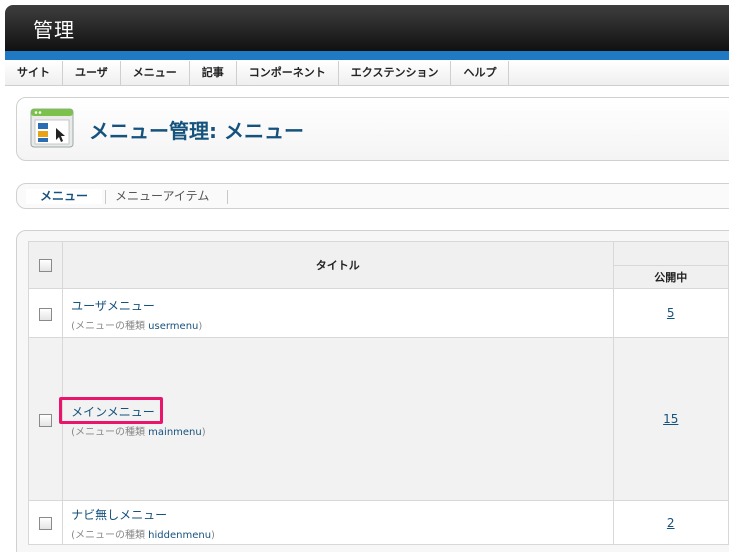  What do you see at coordinates (288, 73) in the screenshot?
I see `menu-components: コンポーネント` at bounding box center [288, 73].